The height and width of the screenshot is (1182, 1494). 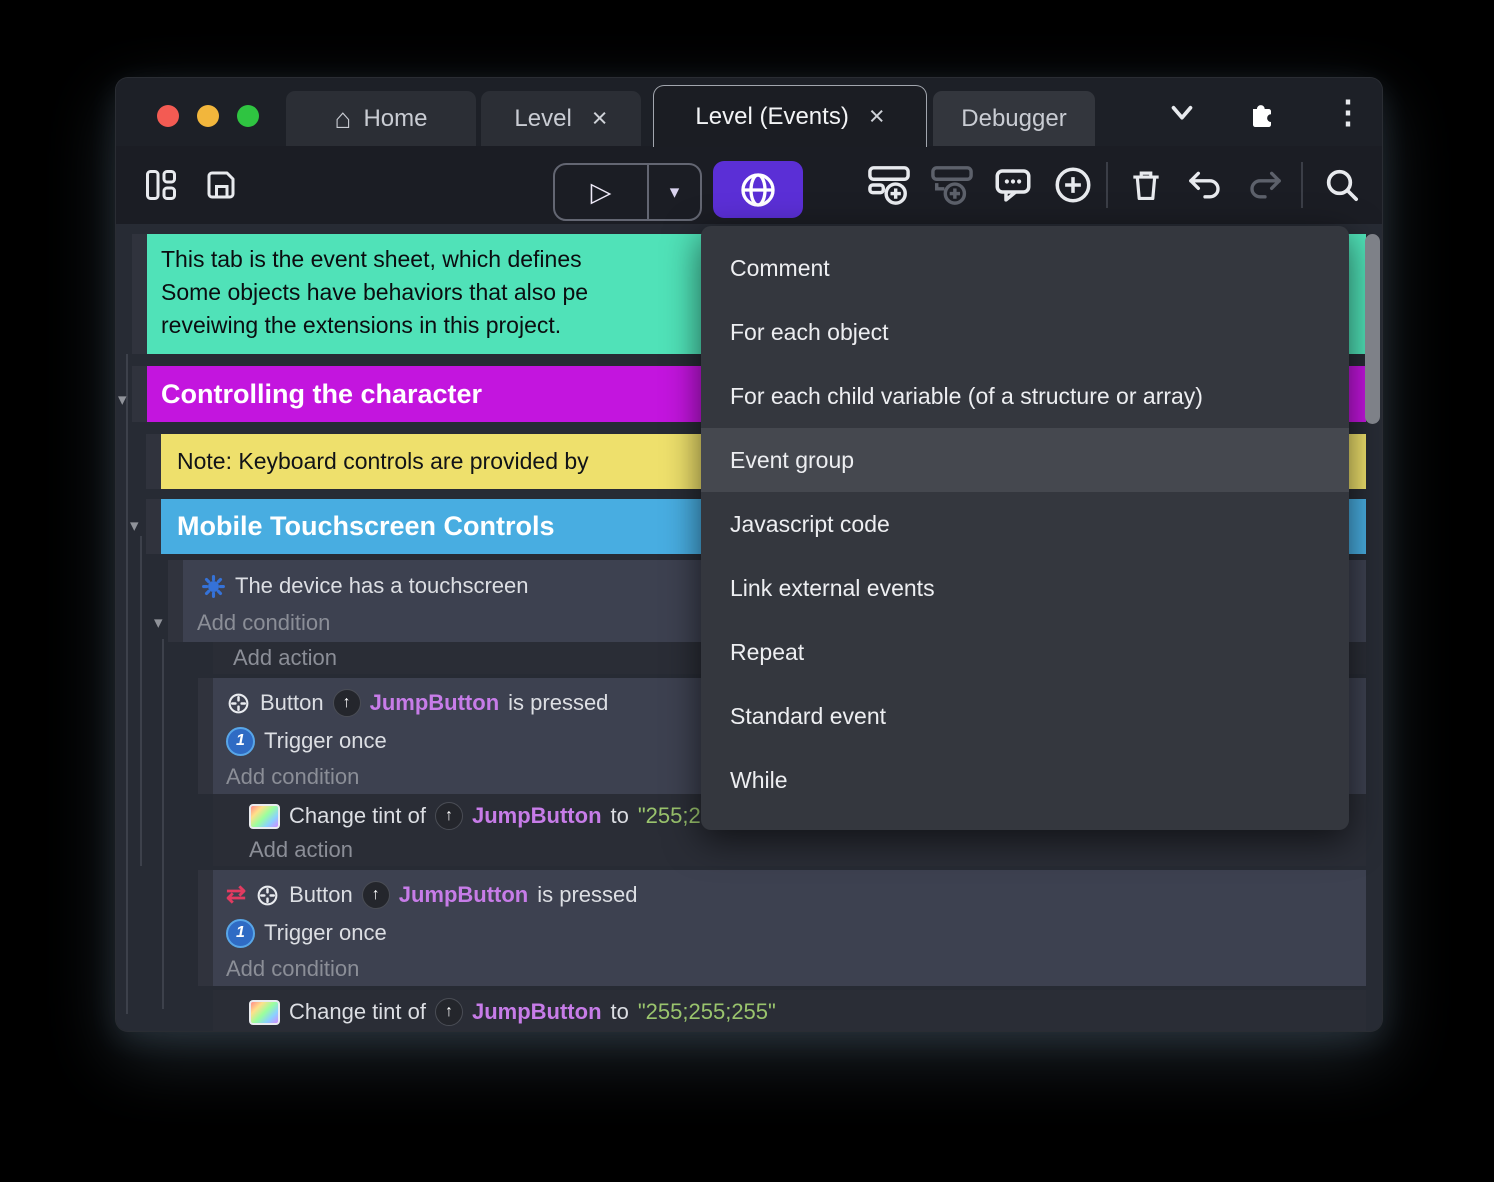 I want to click on network-preview-button, so click(x=758, y=189).